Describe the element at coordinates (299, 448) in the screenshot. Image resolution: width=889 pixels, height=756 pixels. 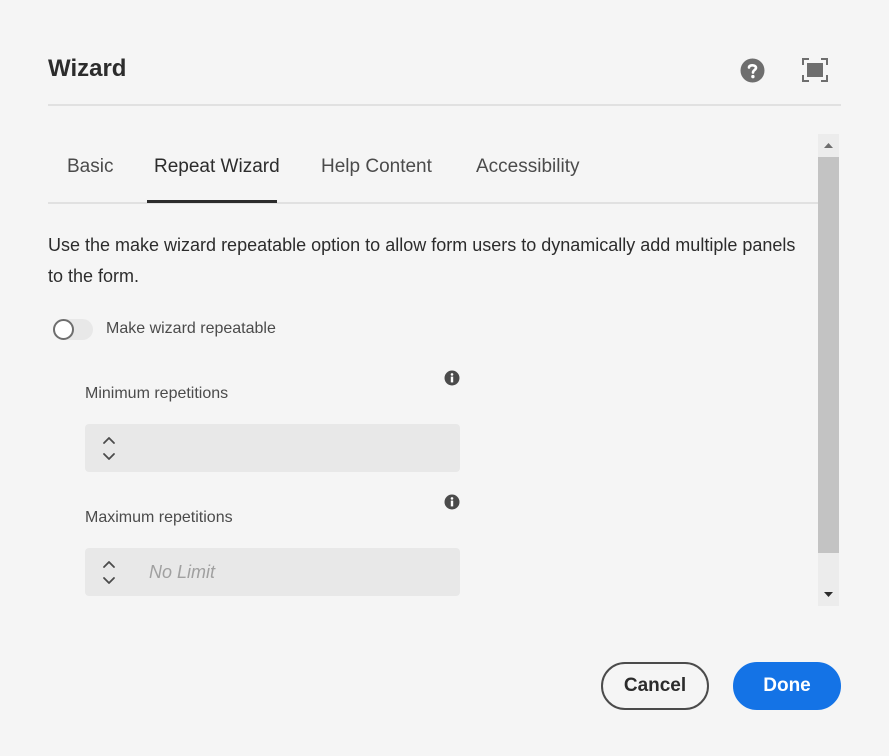
I see `minimum-repetitions-input` at that location.